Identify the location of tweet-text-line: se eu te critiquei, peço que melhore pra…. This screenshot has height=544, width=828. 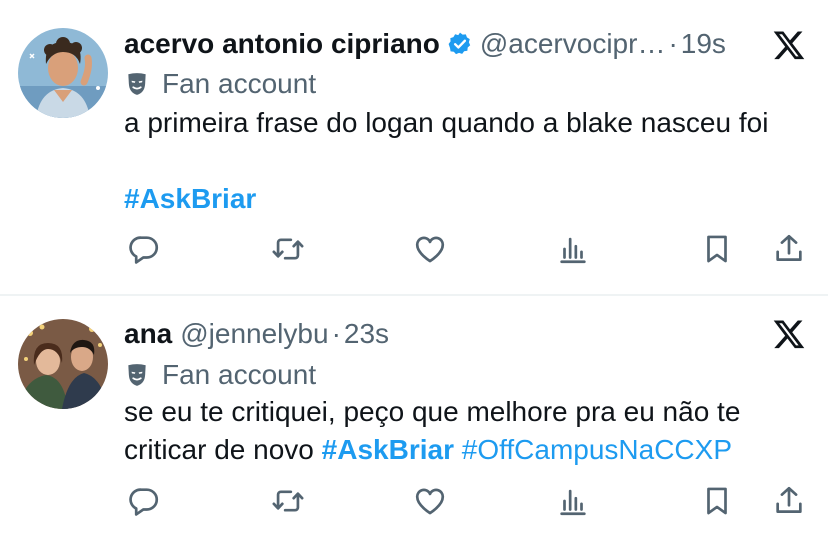
(432, 411).